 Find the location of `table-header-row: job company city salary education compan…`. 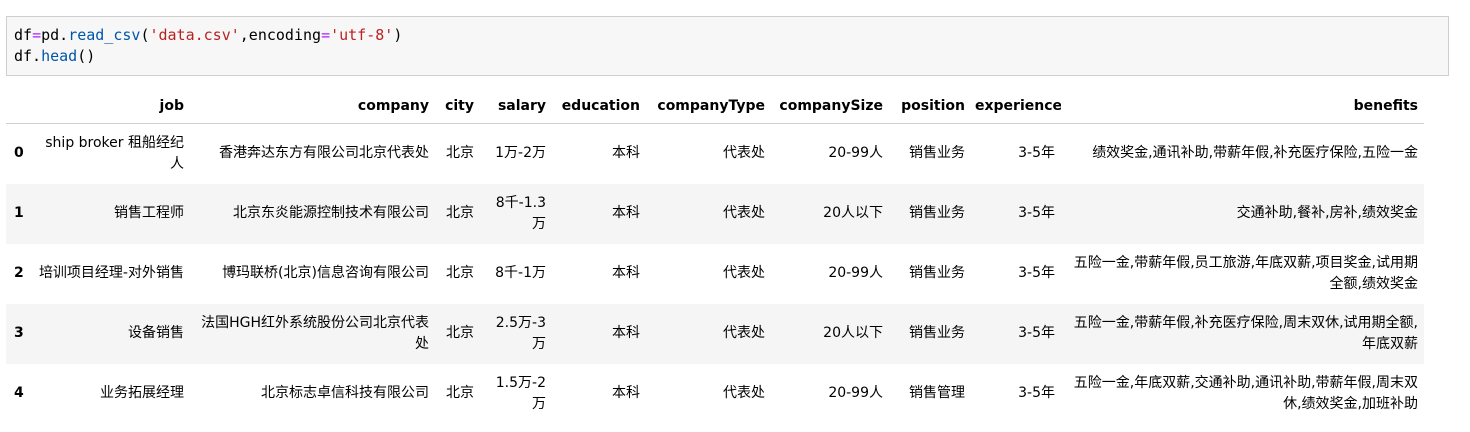

table-header-row: job company city salary education compan… is located at coordinates (715, 107).